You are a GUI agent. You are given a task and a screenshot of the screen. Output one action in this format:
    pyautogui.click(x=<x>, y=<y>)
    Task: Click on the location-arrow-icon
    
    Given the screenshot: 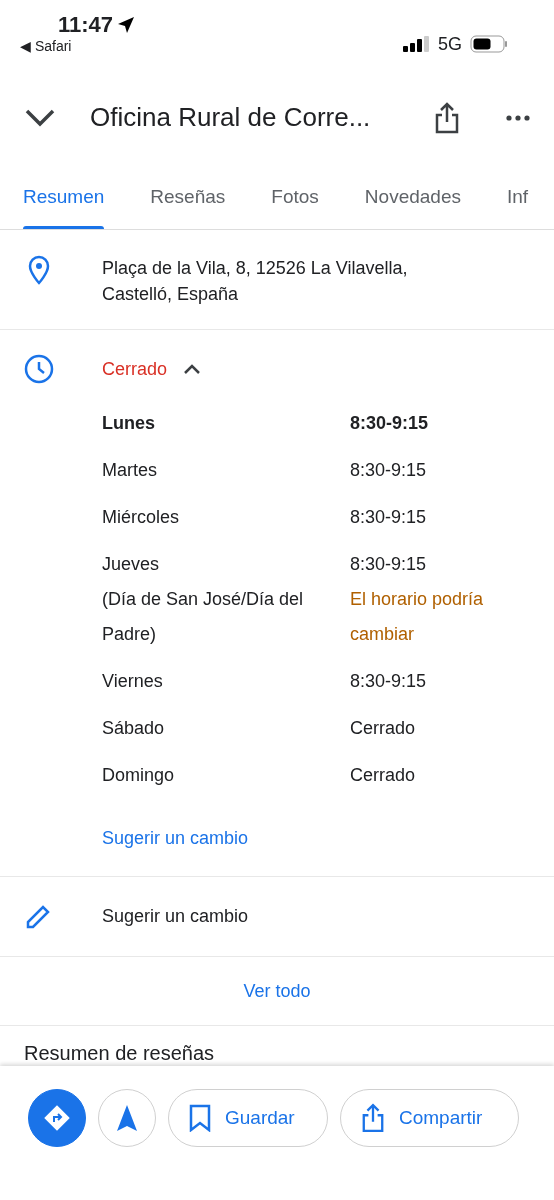 What is the action you would take?
    pyautogui.click(x=126, y=25)
    